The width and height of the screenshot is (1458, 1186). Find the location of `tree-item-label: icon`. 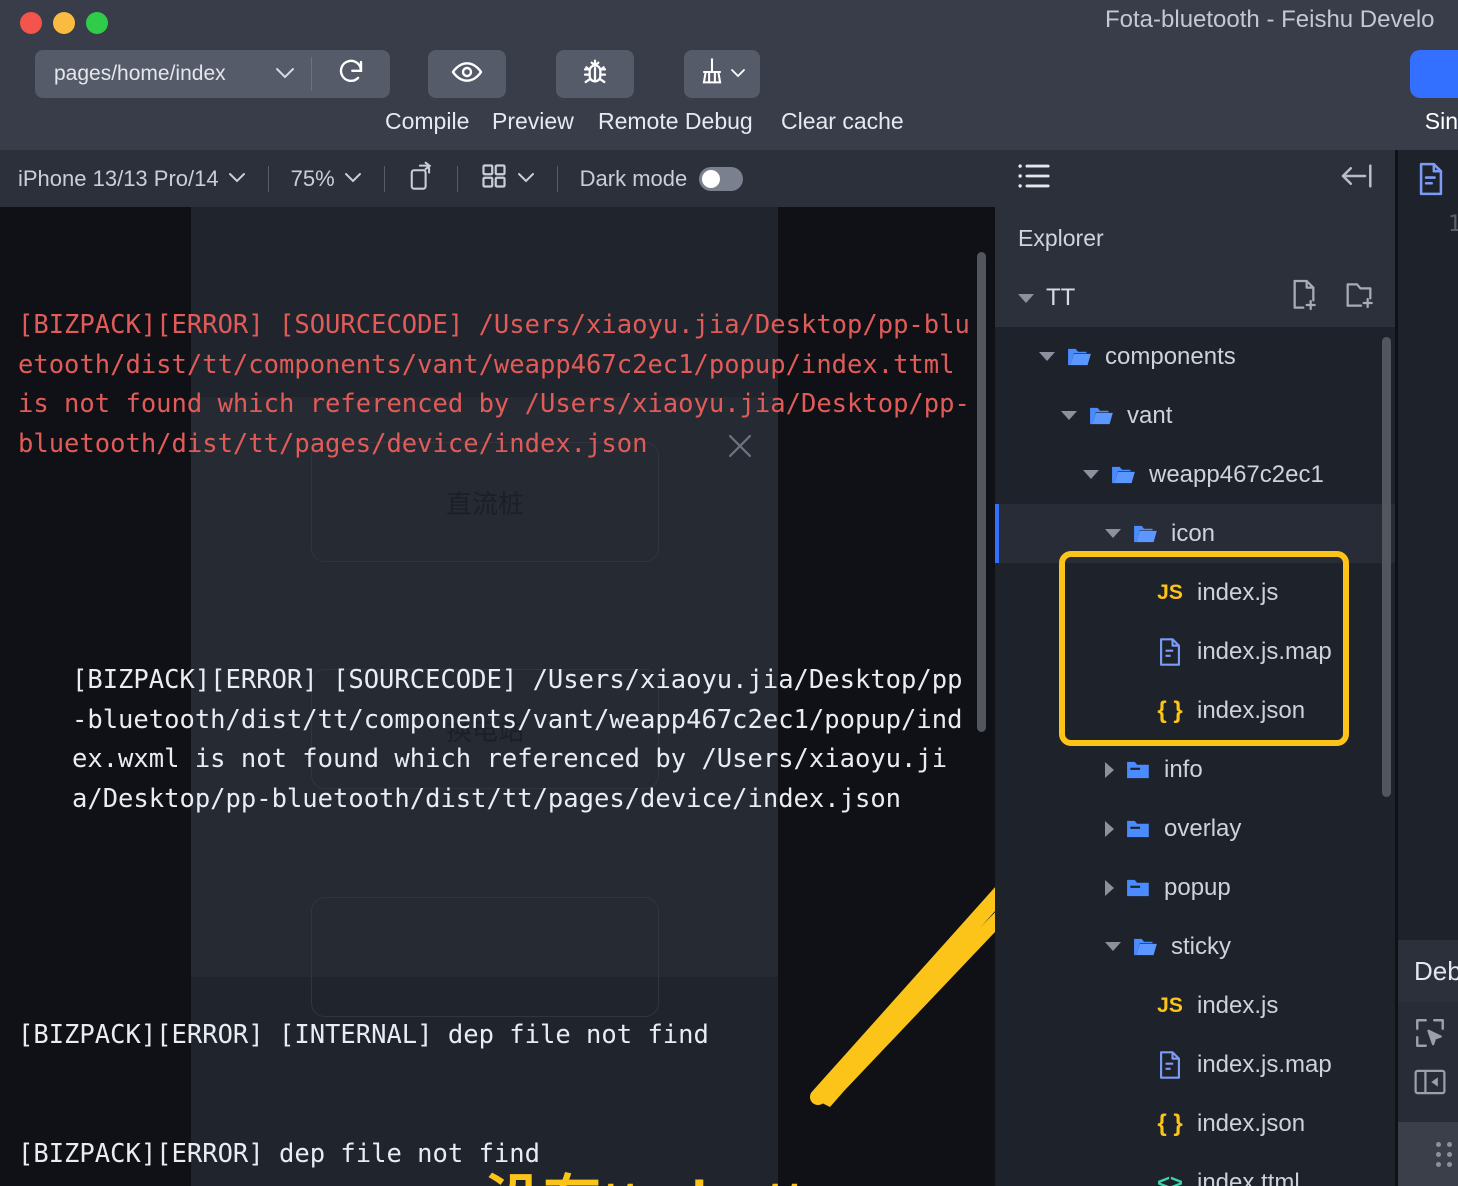

tree-item-label: icon is located at coordinates (1193, 533).